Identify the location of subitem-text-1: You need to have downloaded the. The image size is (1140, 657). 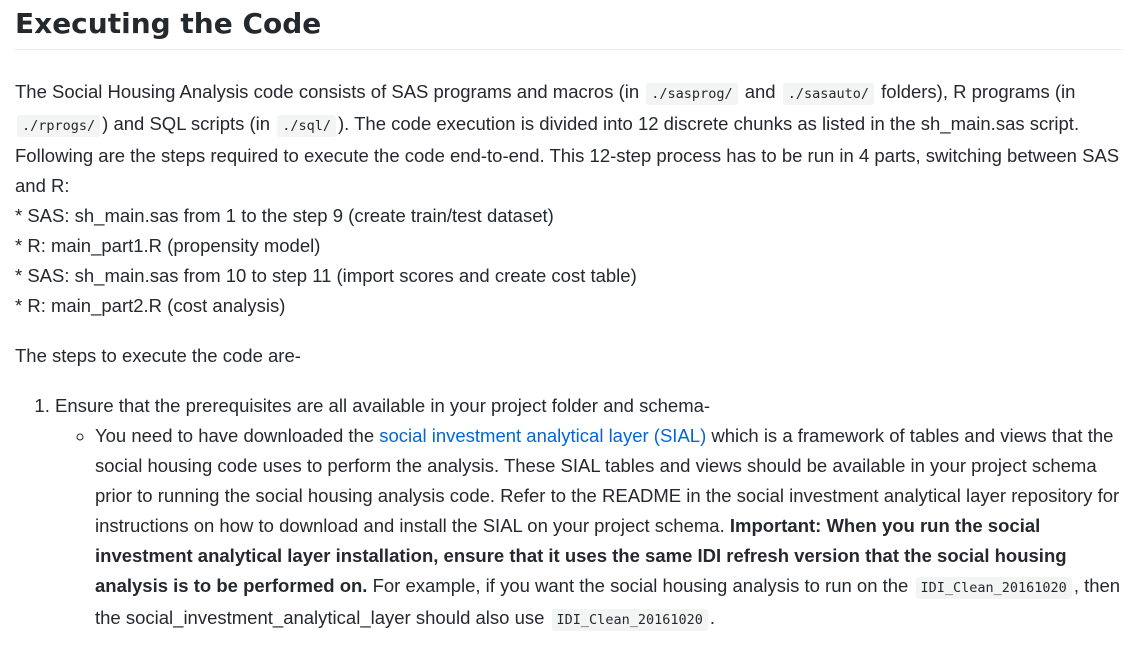
(235, 435).